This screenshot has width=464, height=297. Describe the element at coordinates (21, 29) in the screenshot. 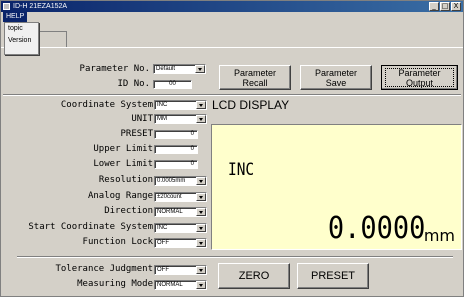

I see `menu-item-topic: topic` at that location.